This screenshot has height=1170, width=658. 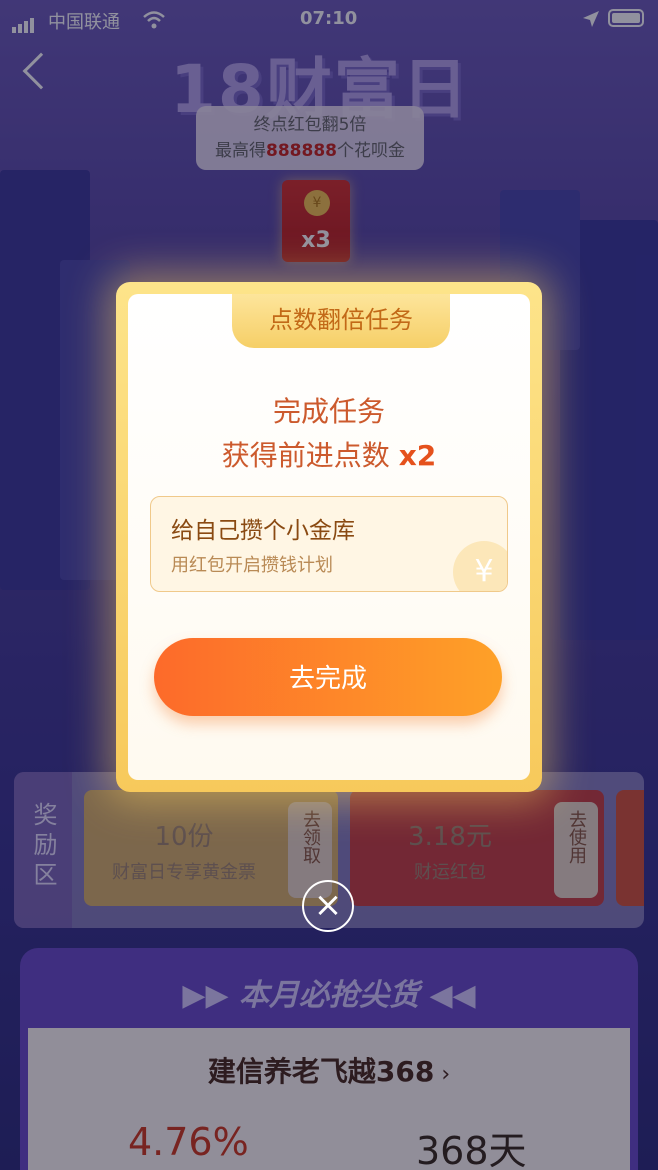 I want to click on task-card: 给自己攒个小金库 用红包开启攒钱计划 ¥, so click(x=329, y=544).